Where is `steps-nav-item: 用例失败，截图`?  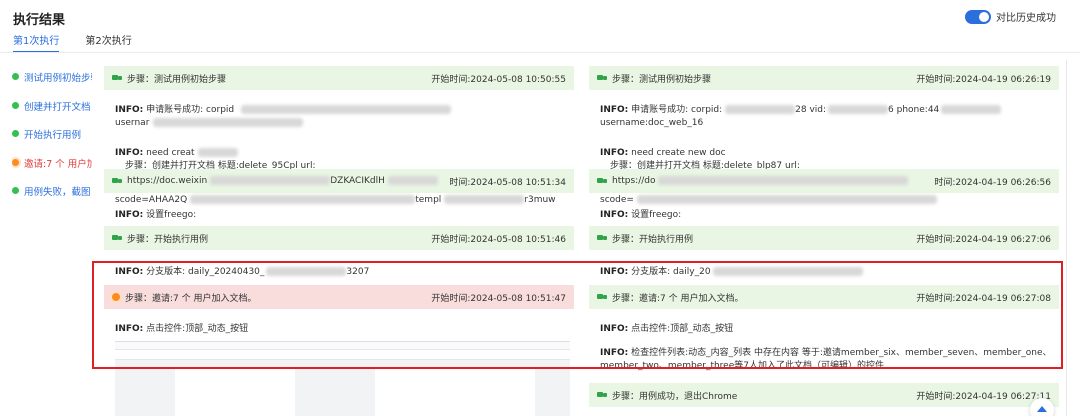 steps-nav-item: 用例失败，截图 is located at coordinates (52, 198).